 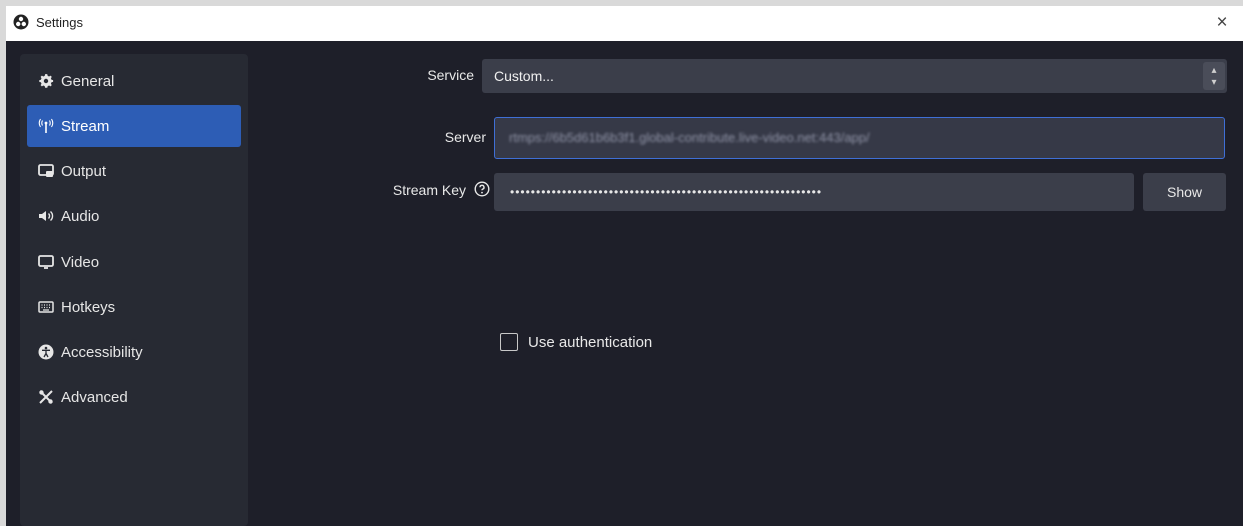 I want to click on stream-key-label: Stream Key, so click(x=429, y=190).